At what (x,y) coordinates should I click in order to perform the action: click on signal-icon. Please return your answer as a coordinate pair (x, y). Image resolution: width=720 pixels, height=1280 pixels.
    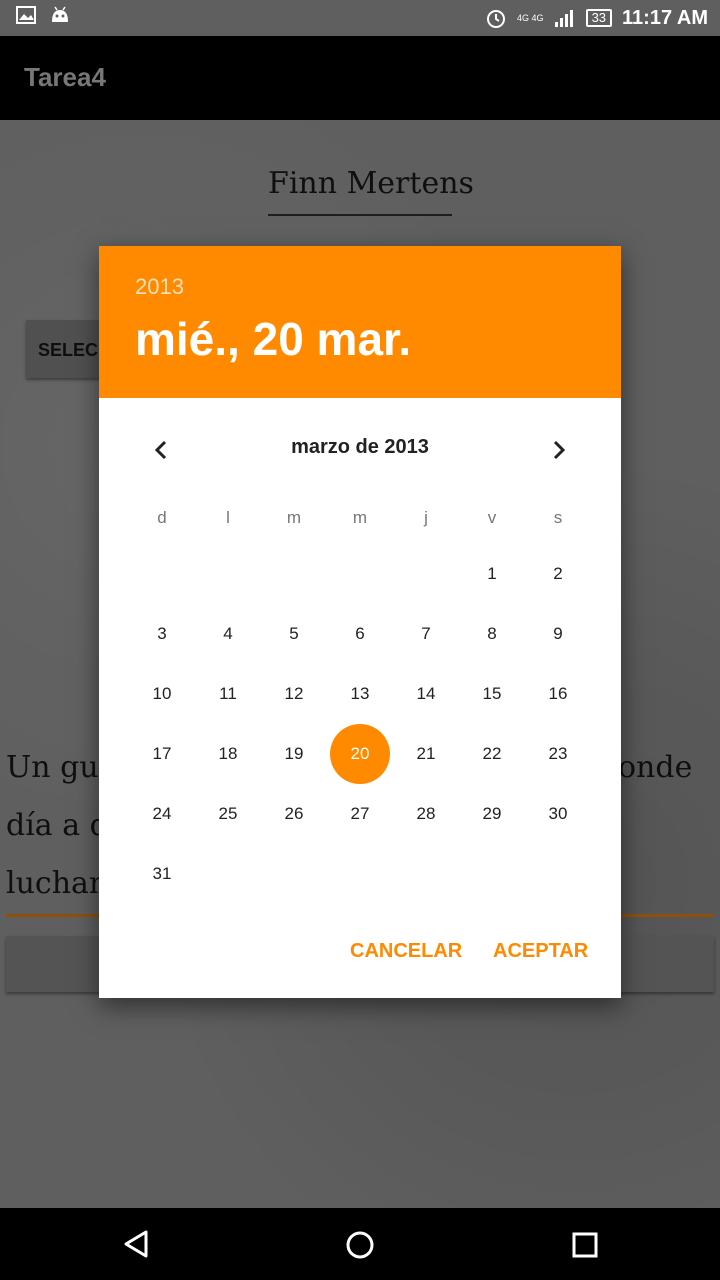
    Looking at the image, I should click on (563, 18).